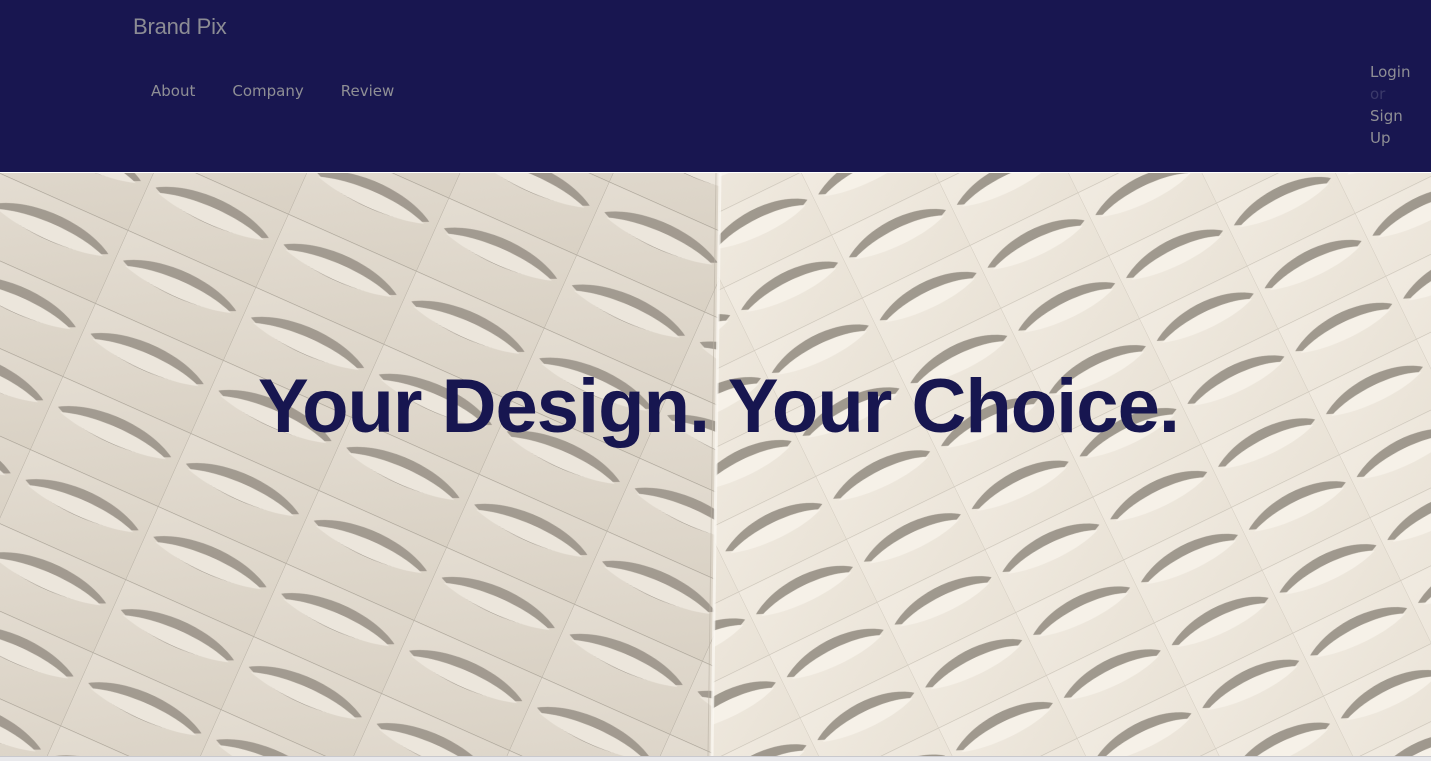 This screenshot has height=761, width=1431. I want to click on hero-title: Your Design. Your Choice., so click(719, 406).